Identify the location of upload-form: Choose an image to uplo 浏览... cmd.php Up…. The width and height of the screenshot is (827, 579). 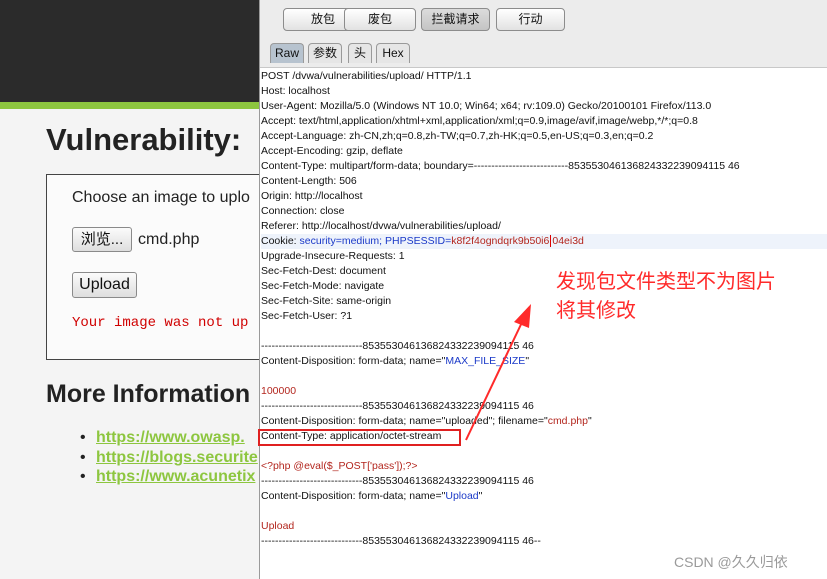
(153, 267).